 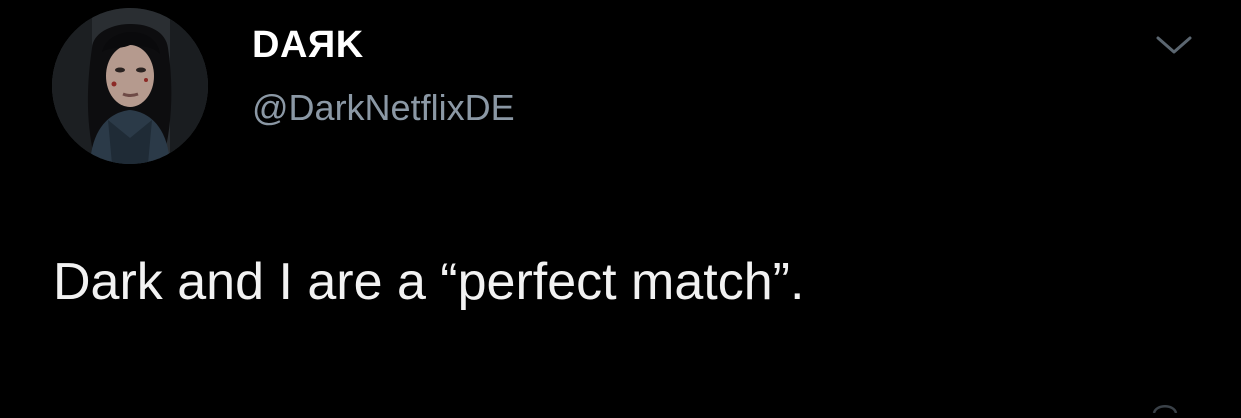 I want to click on more-options-button, so click(x=1174, y=45).